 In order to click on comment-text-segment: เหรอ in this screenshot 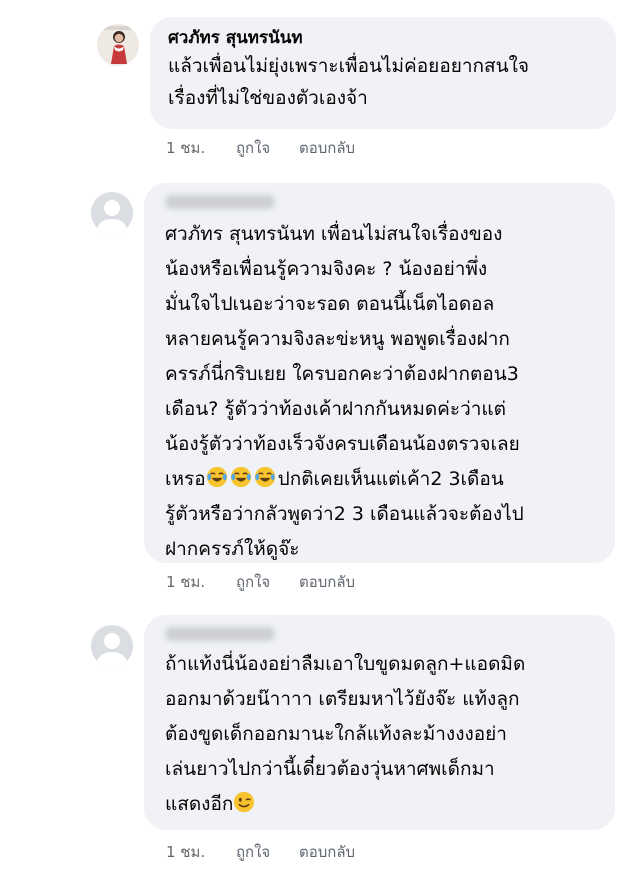, I will do `click(185, 479)`.